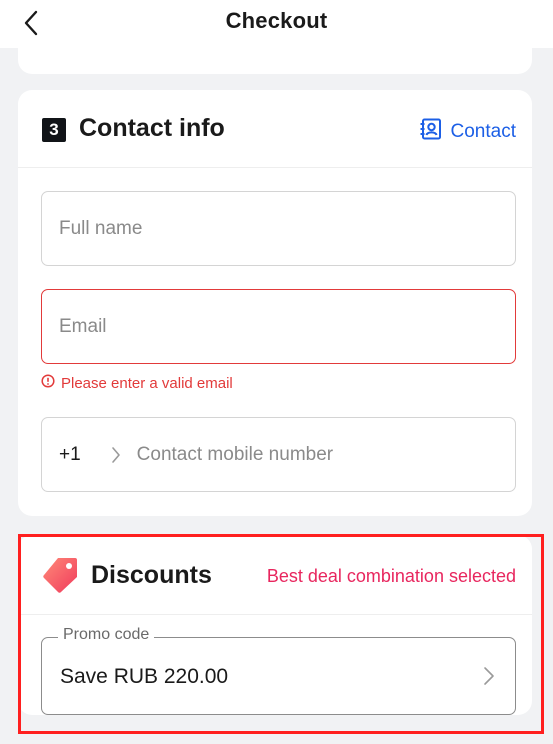 This screenshot has height=744, width=553. What do you see at coordinates (101, 228) in the screenshot?
I see `full-name-placeholder: Full name` at bounding box center [101, 228].